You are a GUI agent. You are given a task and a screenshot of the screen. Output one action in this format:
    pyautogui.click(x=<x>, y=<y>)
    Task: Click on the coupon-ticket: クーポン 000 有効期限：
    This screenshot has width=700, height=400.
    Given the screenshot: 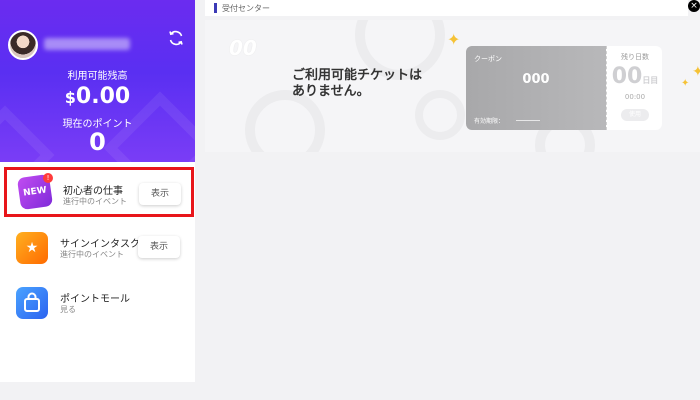 What is the action you would take?
    pyautogui.click(x=536, y=88)
    